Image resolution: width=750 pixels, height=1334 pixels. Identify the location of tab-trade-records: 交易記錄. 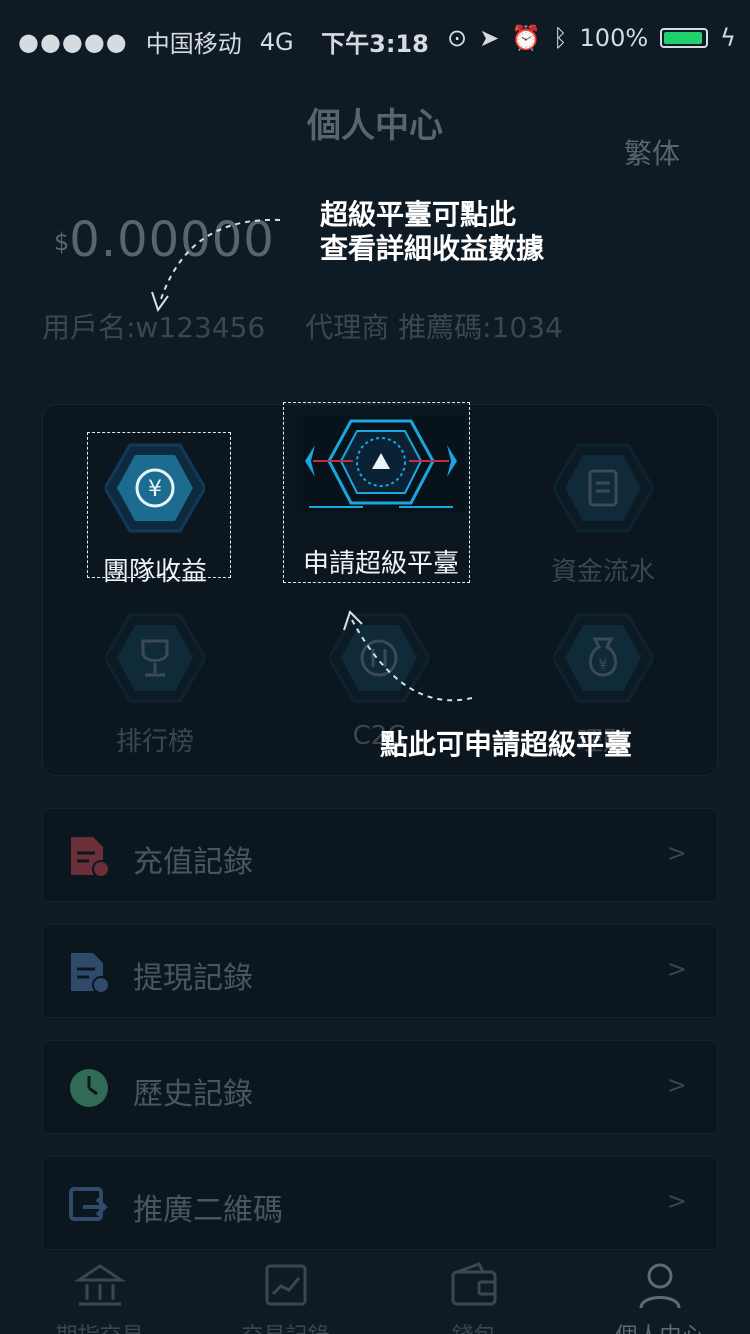
(285, 1293).